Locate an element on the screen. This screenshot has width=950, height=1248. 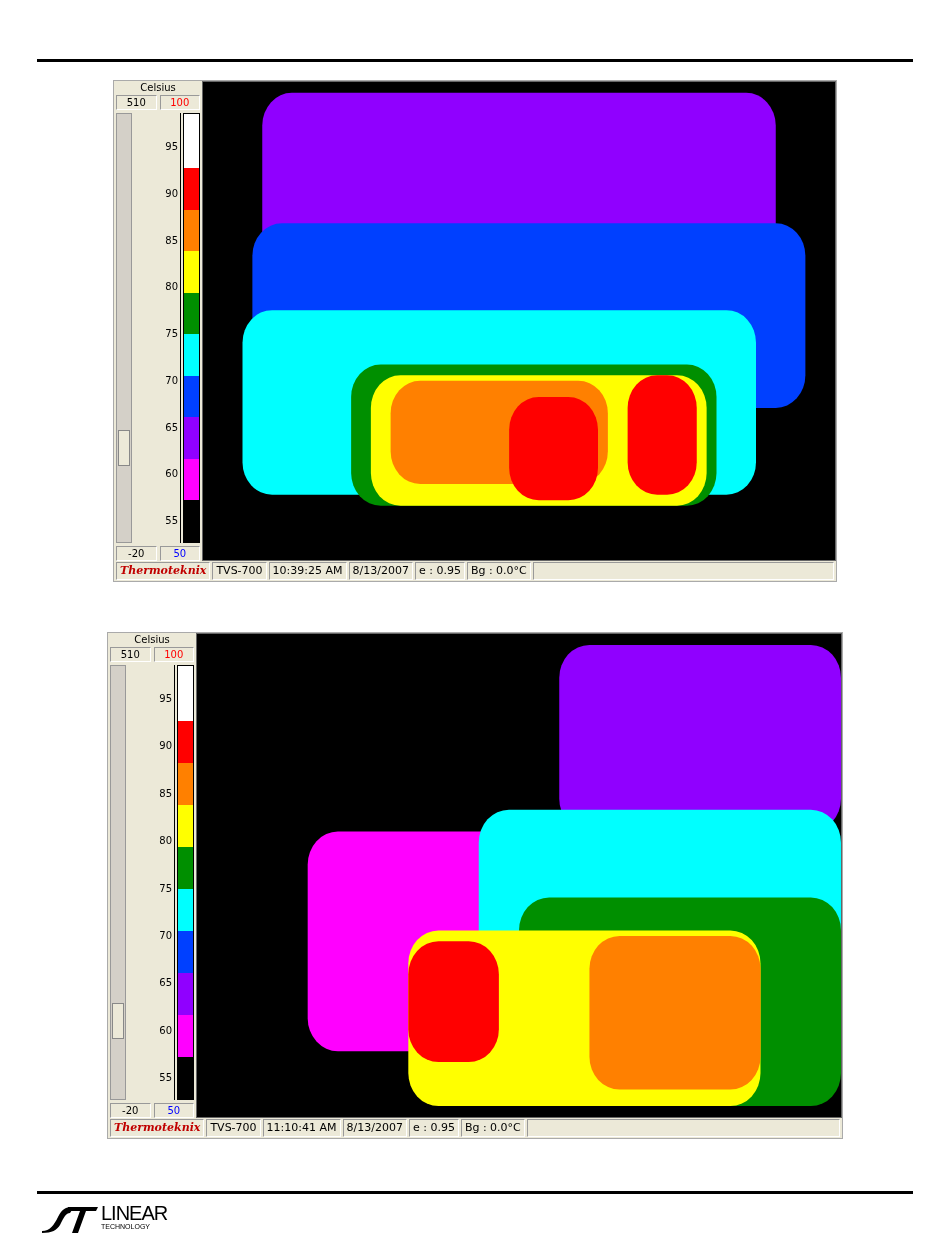
status-field: 10:39:25 AM is located at coordinates (307, 571).